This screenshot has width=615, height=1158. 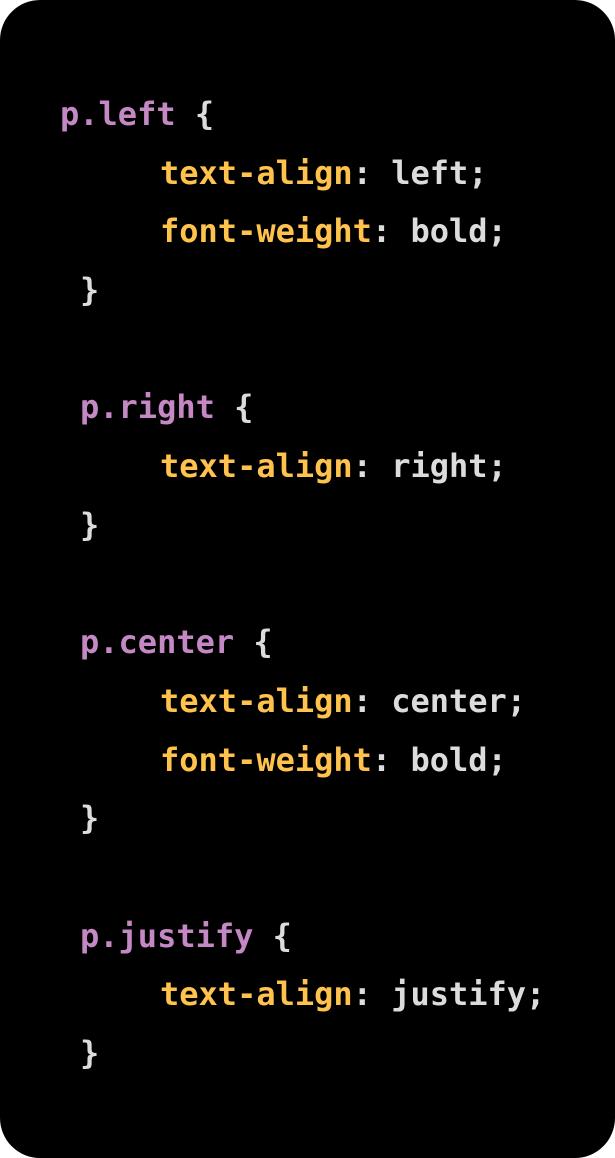 What do you see at coordinates (459, 994) in the screenshot?
I see `css-value: justify` at bounding box center [459, 994].